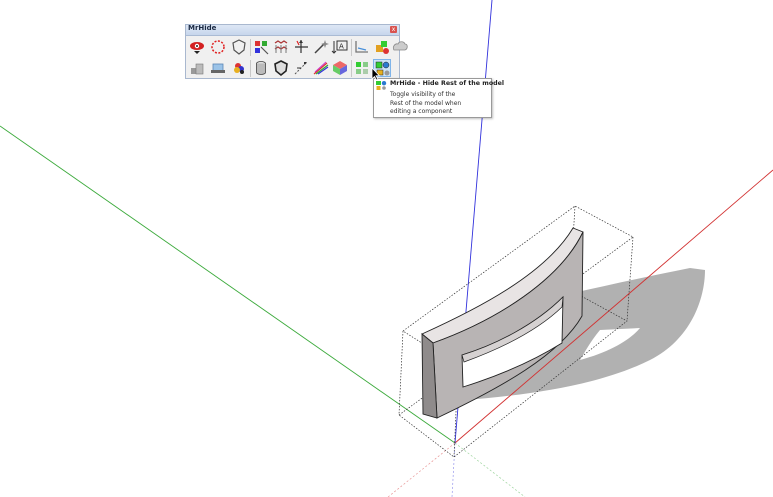  What do you see at coordinates (218, 47) in the screenshot?
I see `selection-circle-icon` at bounding box center [218, 47].